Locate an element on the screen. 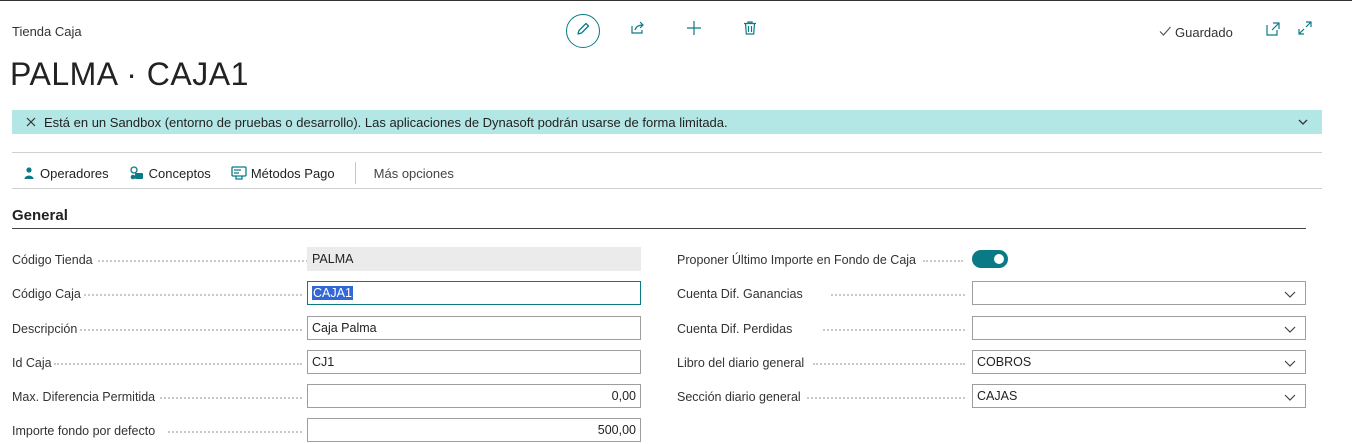 This screenshot has height=444, width=1352. breadcrumb: Tienda Caja is located at coordinates (47, 31).